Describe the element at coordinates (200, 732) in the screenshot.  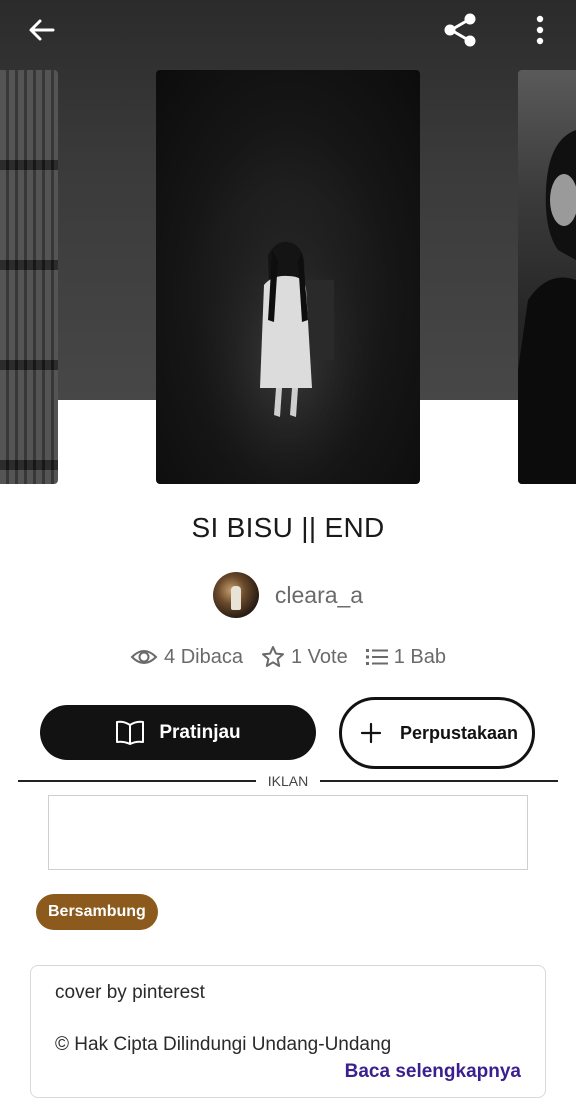
I see `preview-label: Pratinjau` at that location.